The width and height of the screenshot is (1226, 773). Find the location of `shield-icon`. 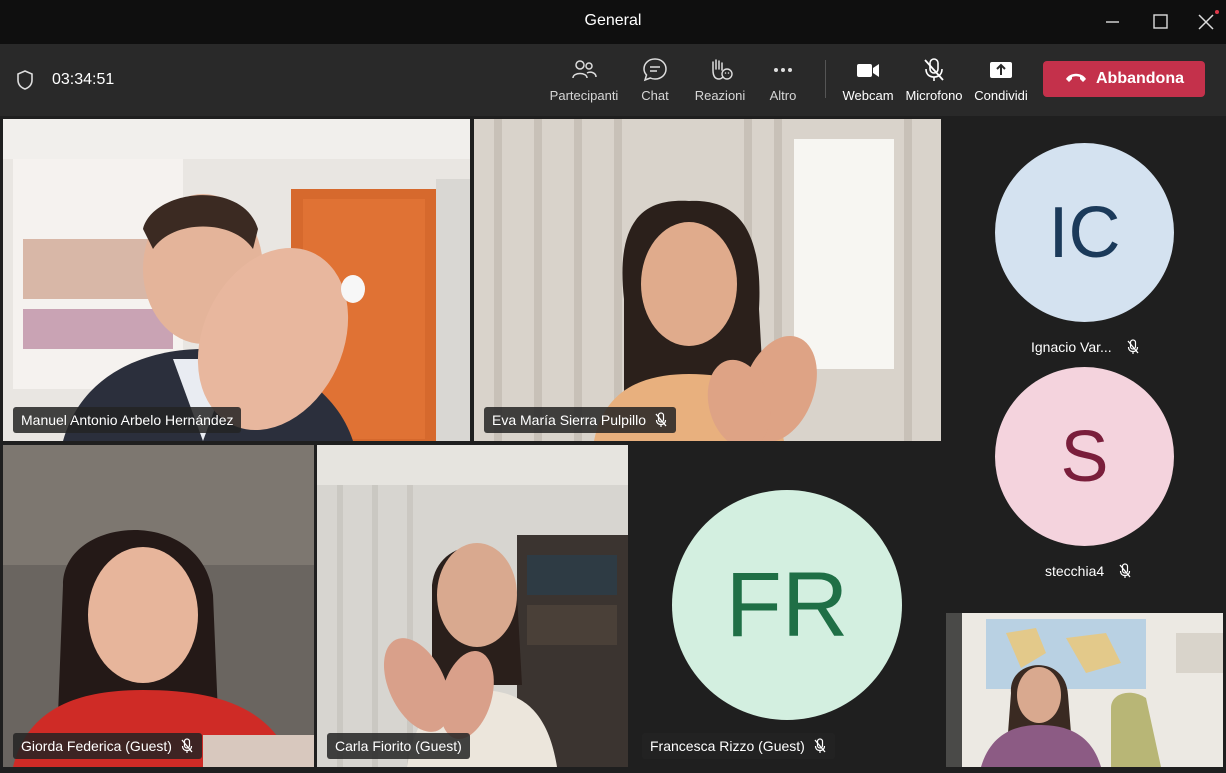

shield-icon is located at coordinates (25, 80).